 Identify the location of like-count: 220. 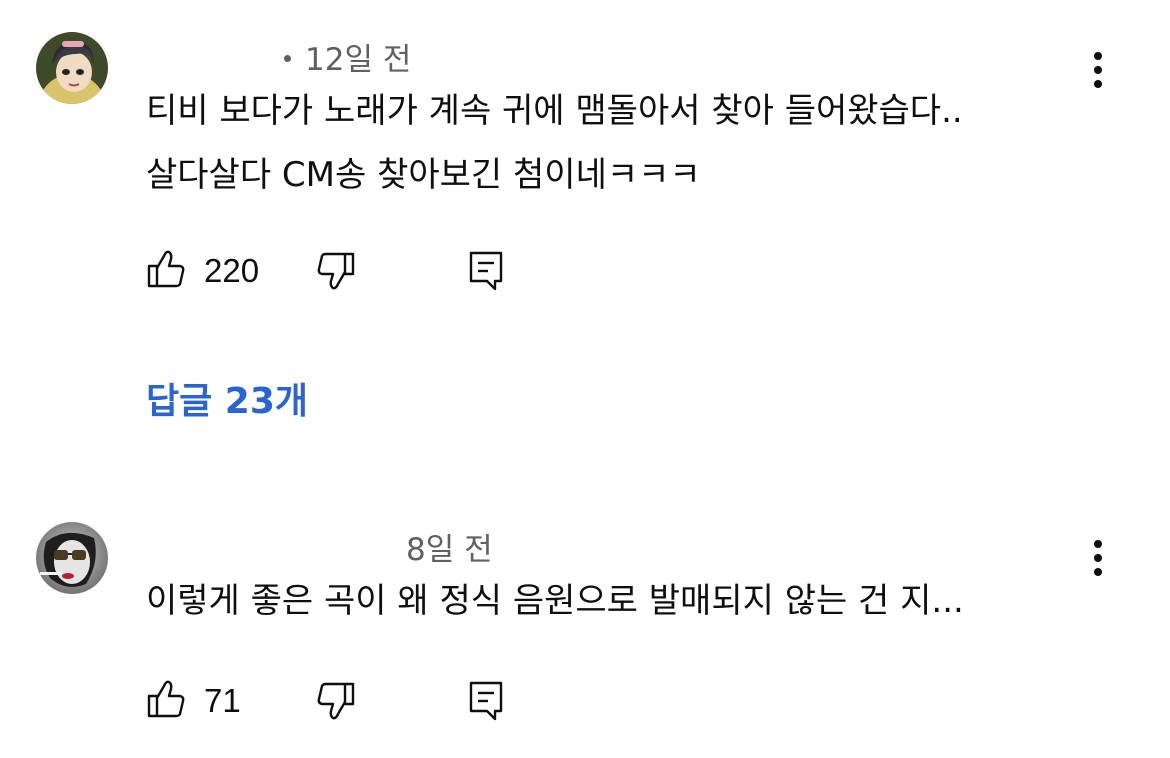
(232, 270).